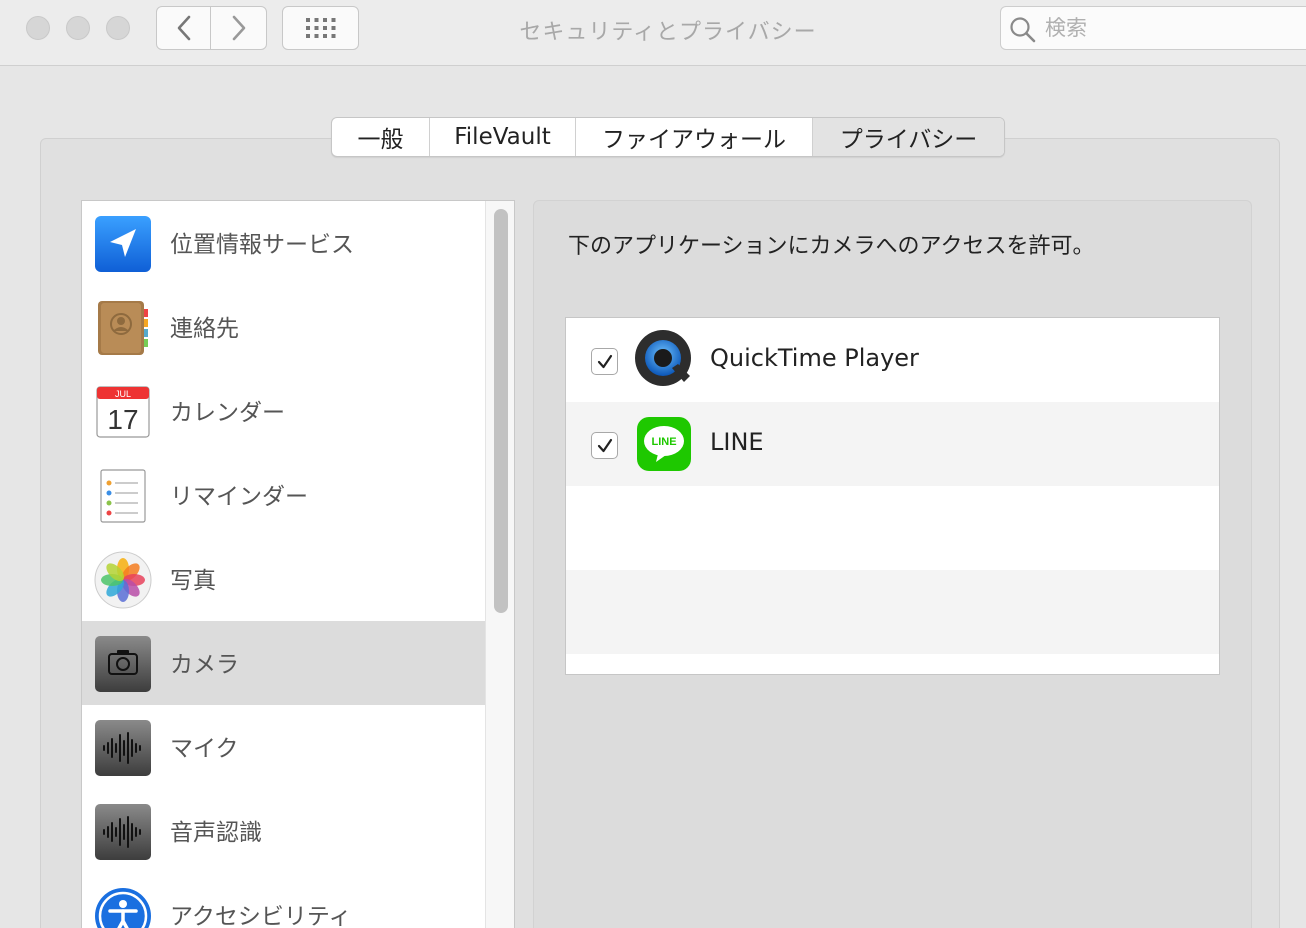  What do you see at coordinates (814, 358) in the screenshot?
I see `app-name: QuickTime Player` at bounding box center [814, 358].